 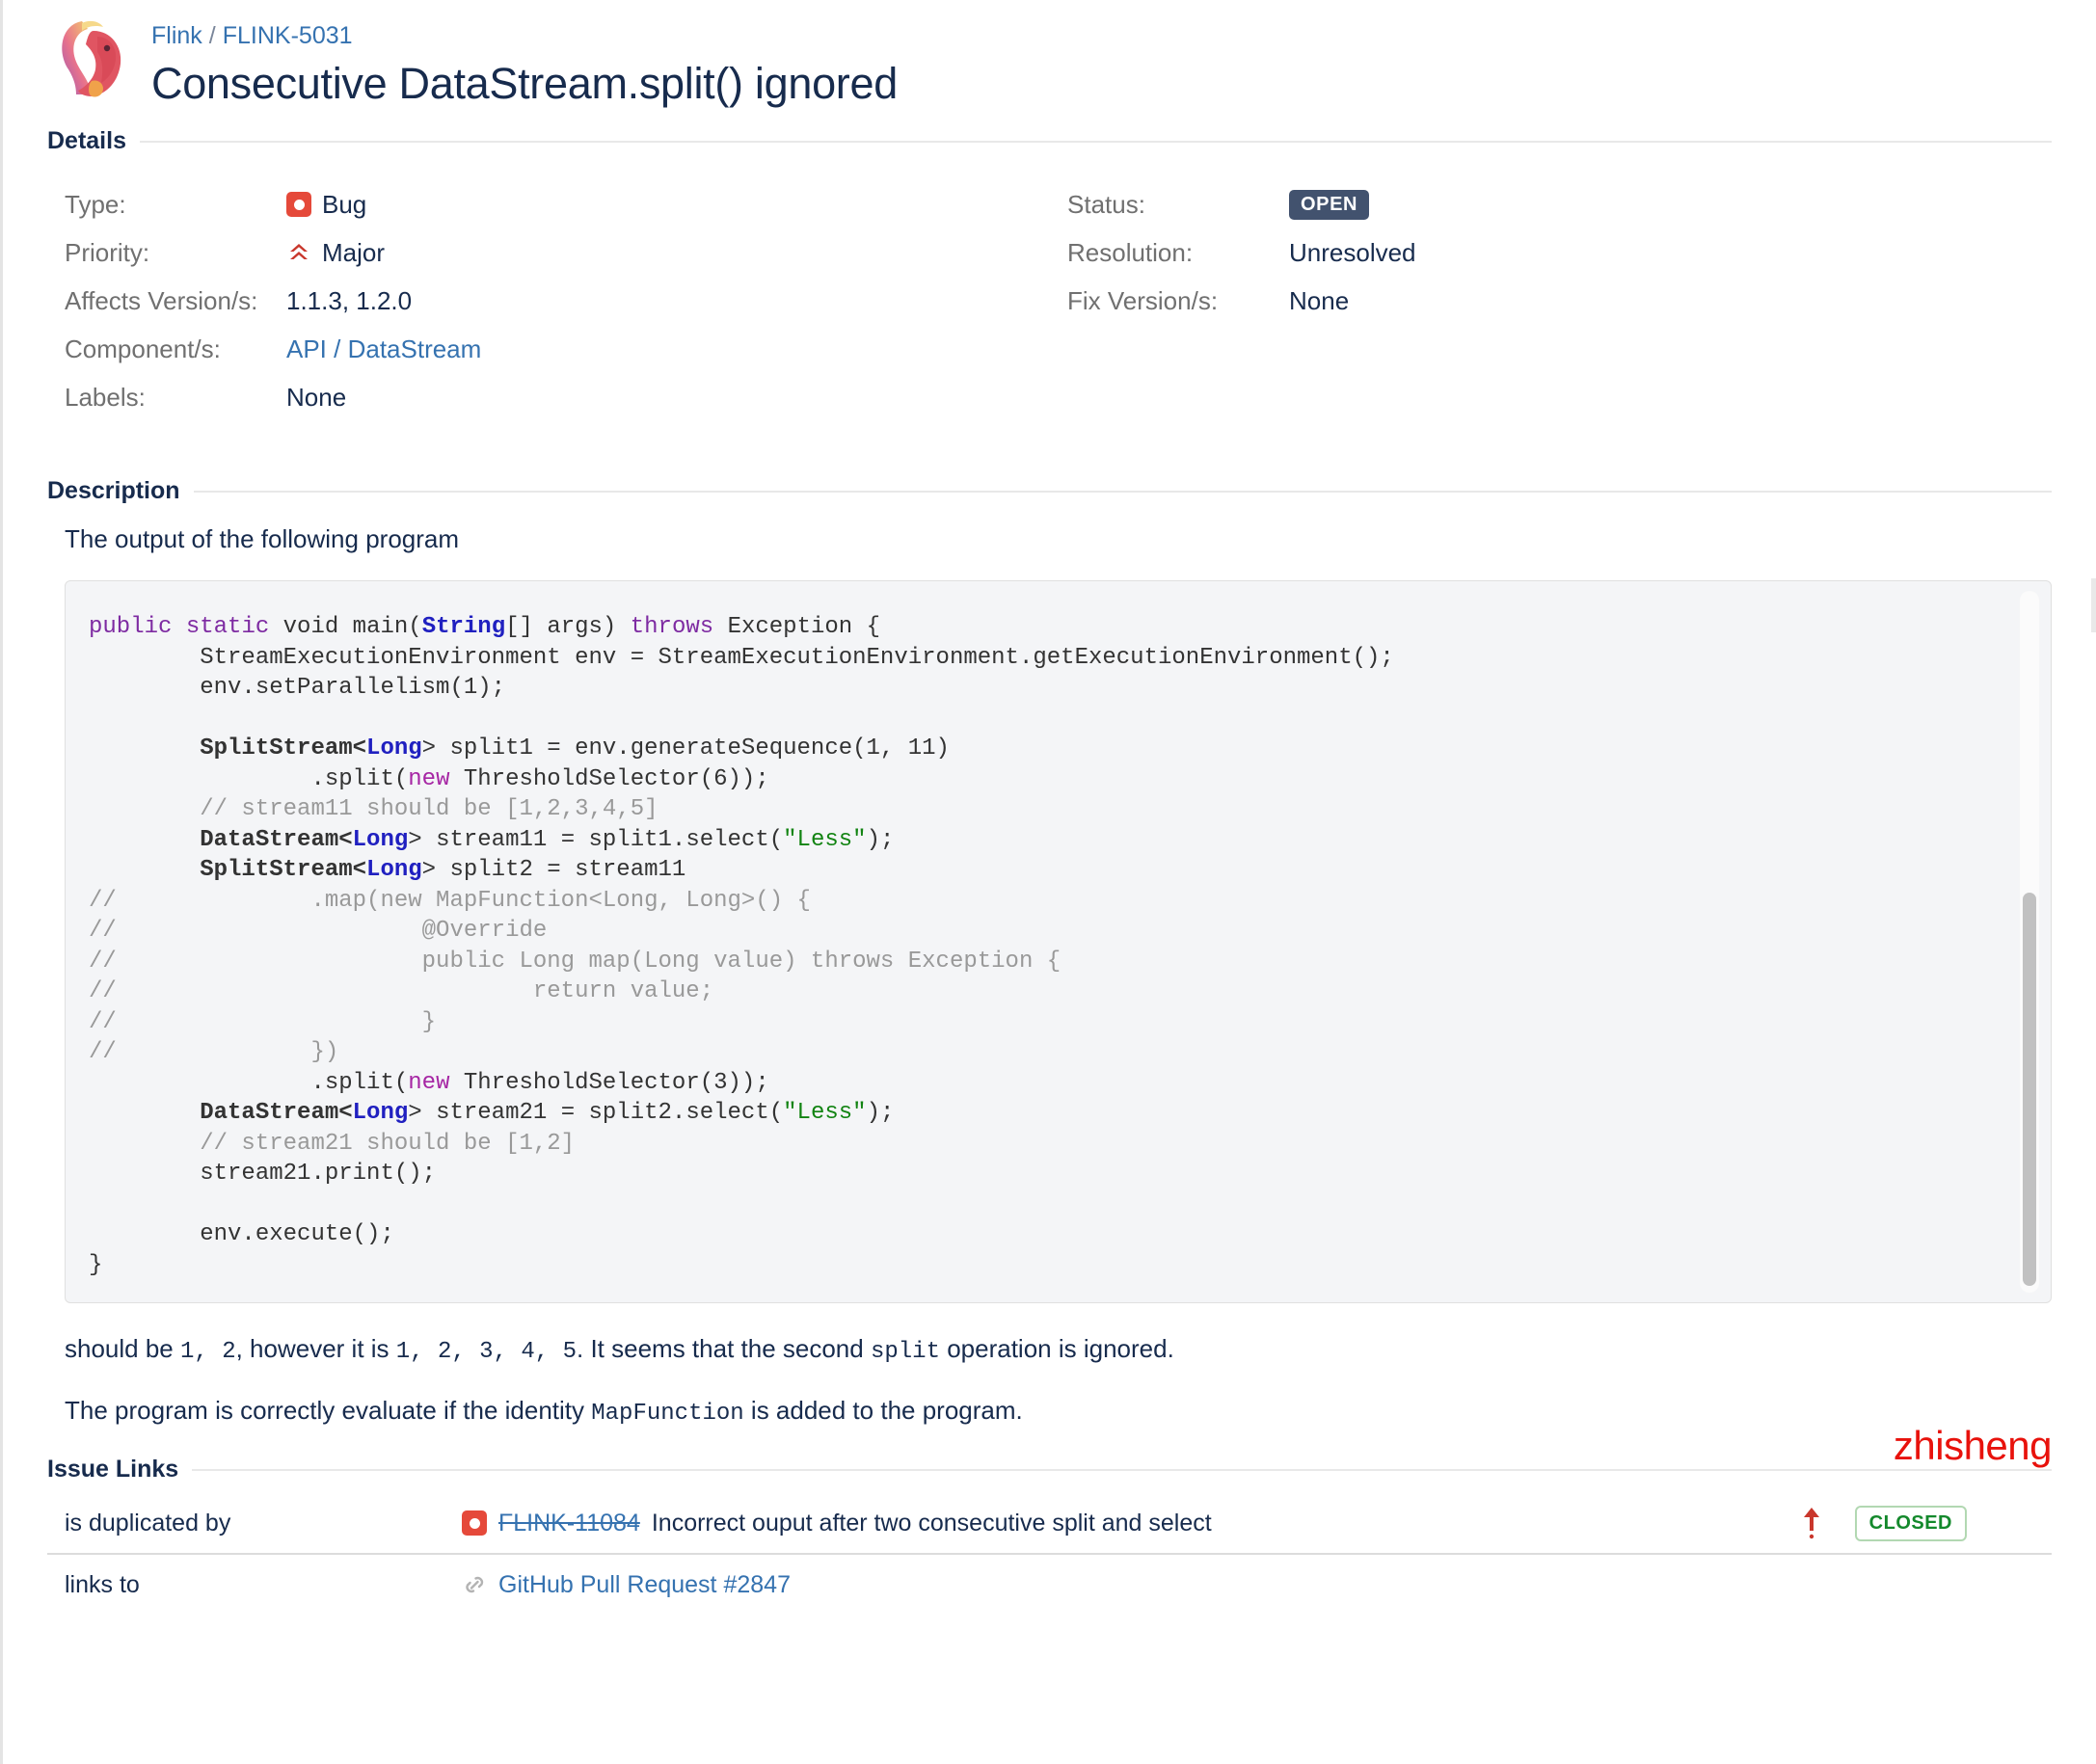 What do you see at coordinates (883, 1410) in the screenshot?
I see `text-run: is added to the program.` at bounding box center [883, 1410].